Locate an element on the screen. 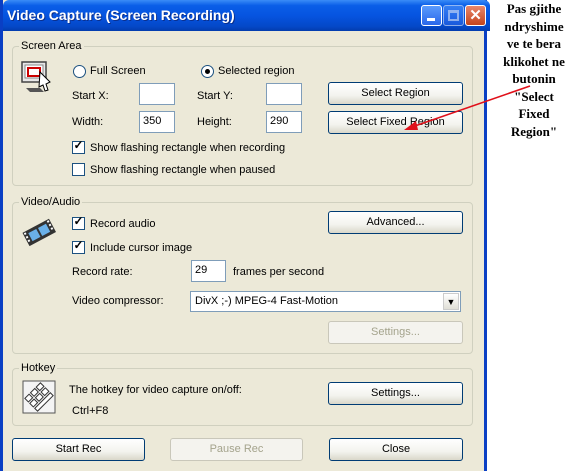 The image size is (575, 471). minimize-button is located at coordinates (431, 15).